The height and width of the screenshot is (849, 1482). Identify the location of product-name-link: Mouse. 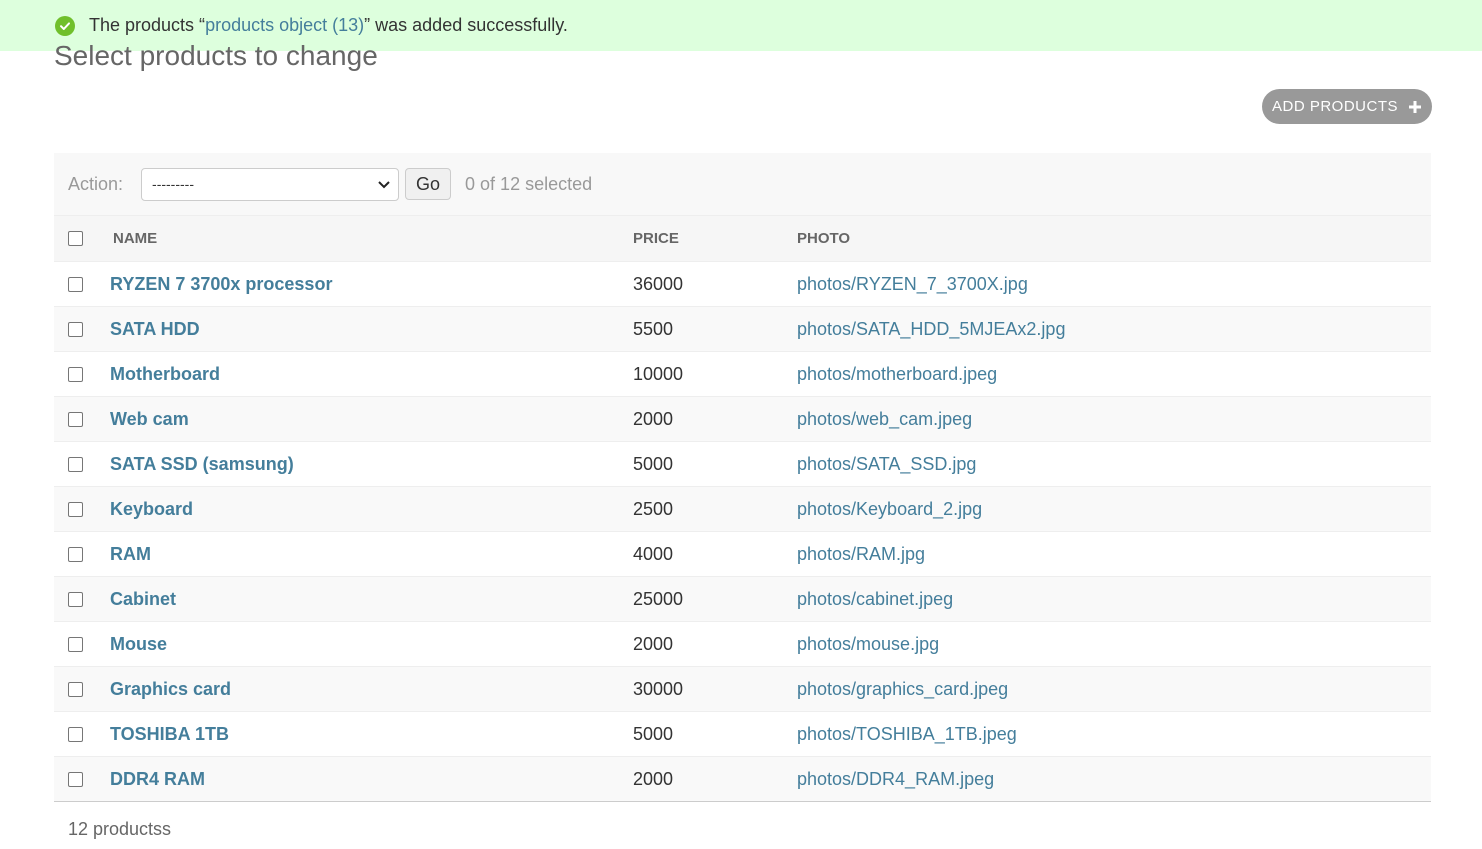
(138, 644).